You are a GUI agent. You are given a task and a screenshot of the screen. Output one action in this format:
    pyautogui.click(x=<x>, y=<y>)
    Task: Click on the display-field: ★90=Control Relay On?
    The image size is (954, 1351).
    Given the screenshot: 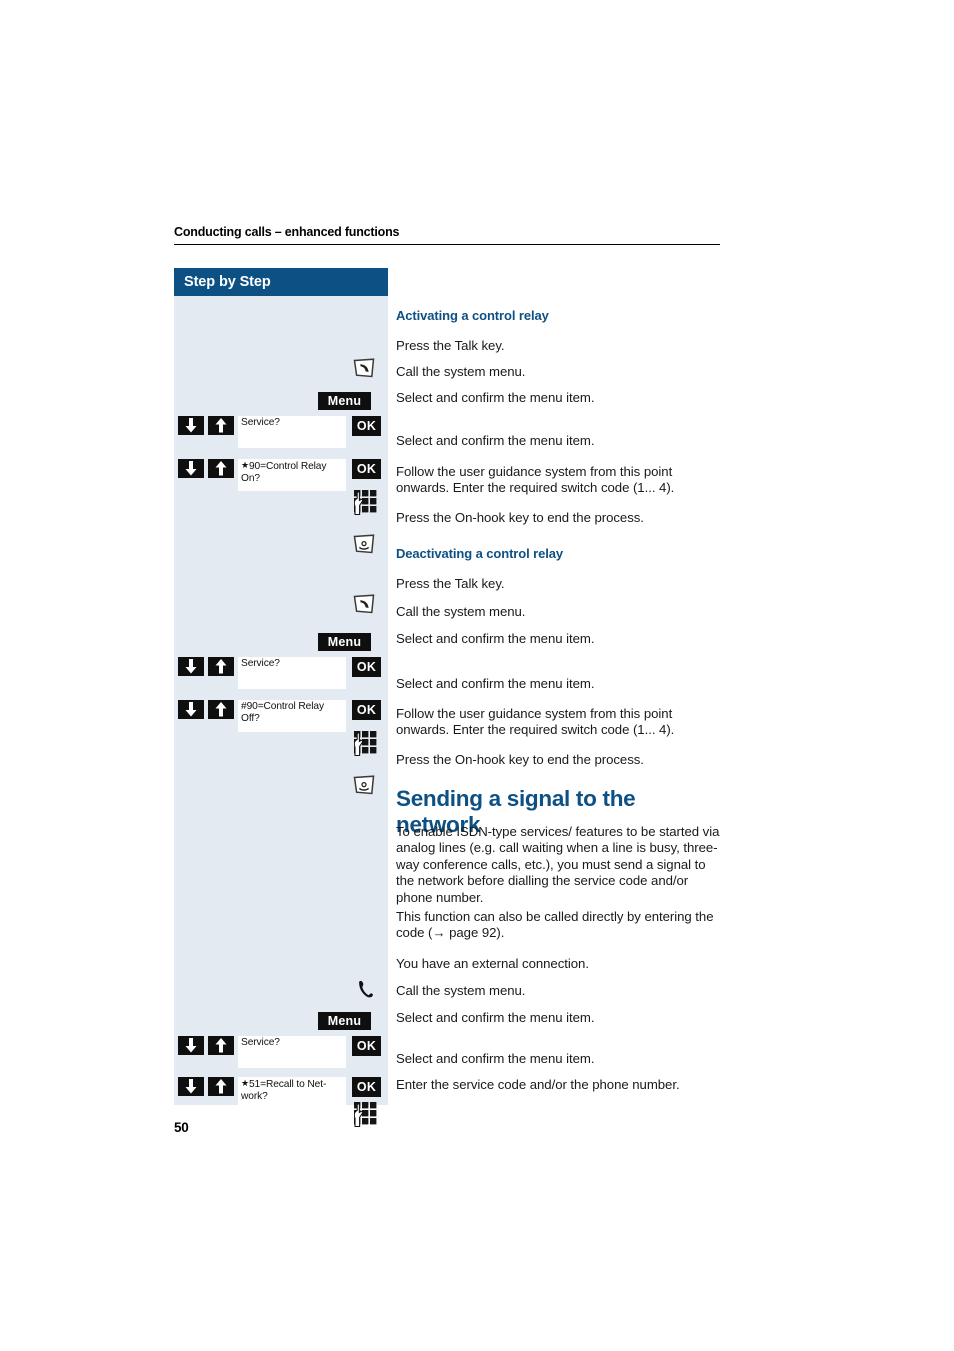 What is the action you would take?
    pyautogui.click(x=292, y=475)
    